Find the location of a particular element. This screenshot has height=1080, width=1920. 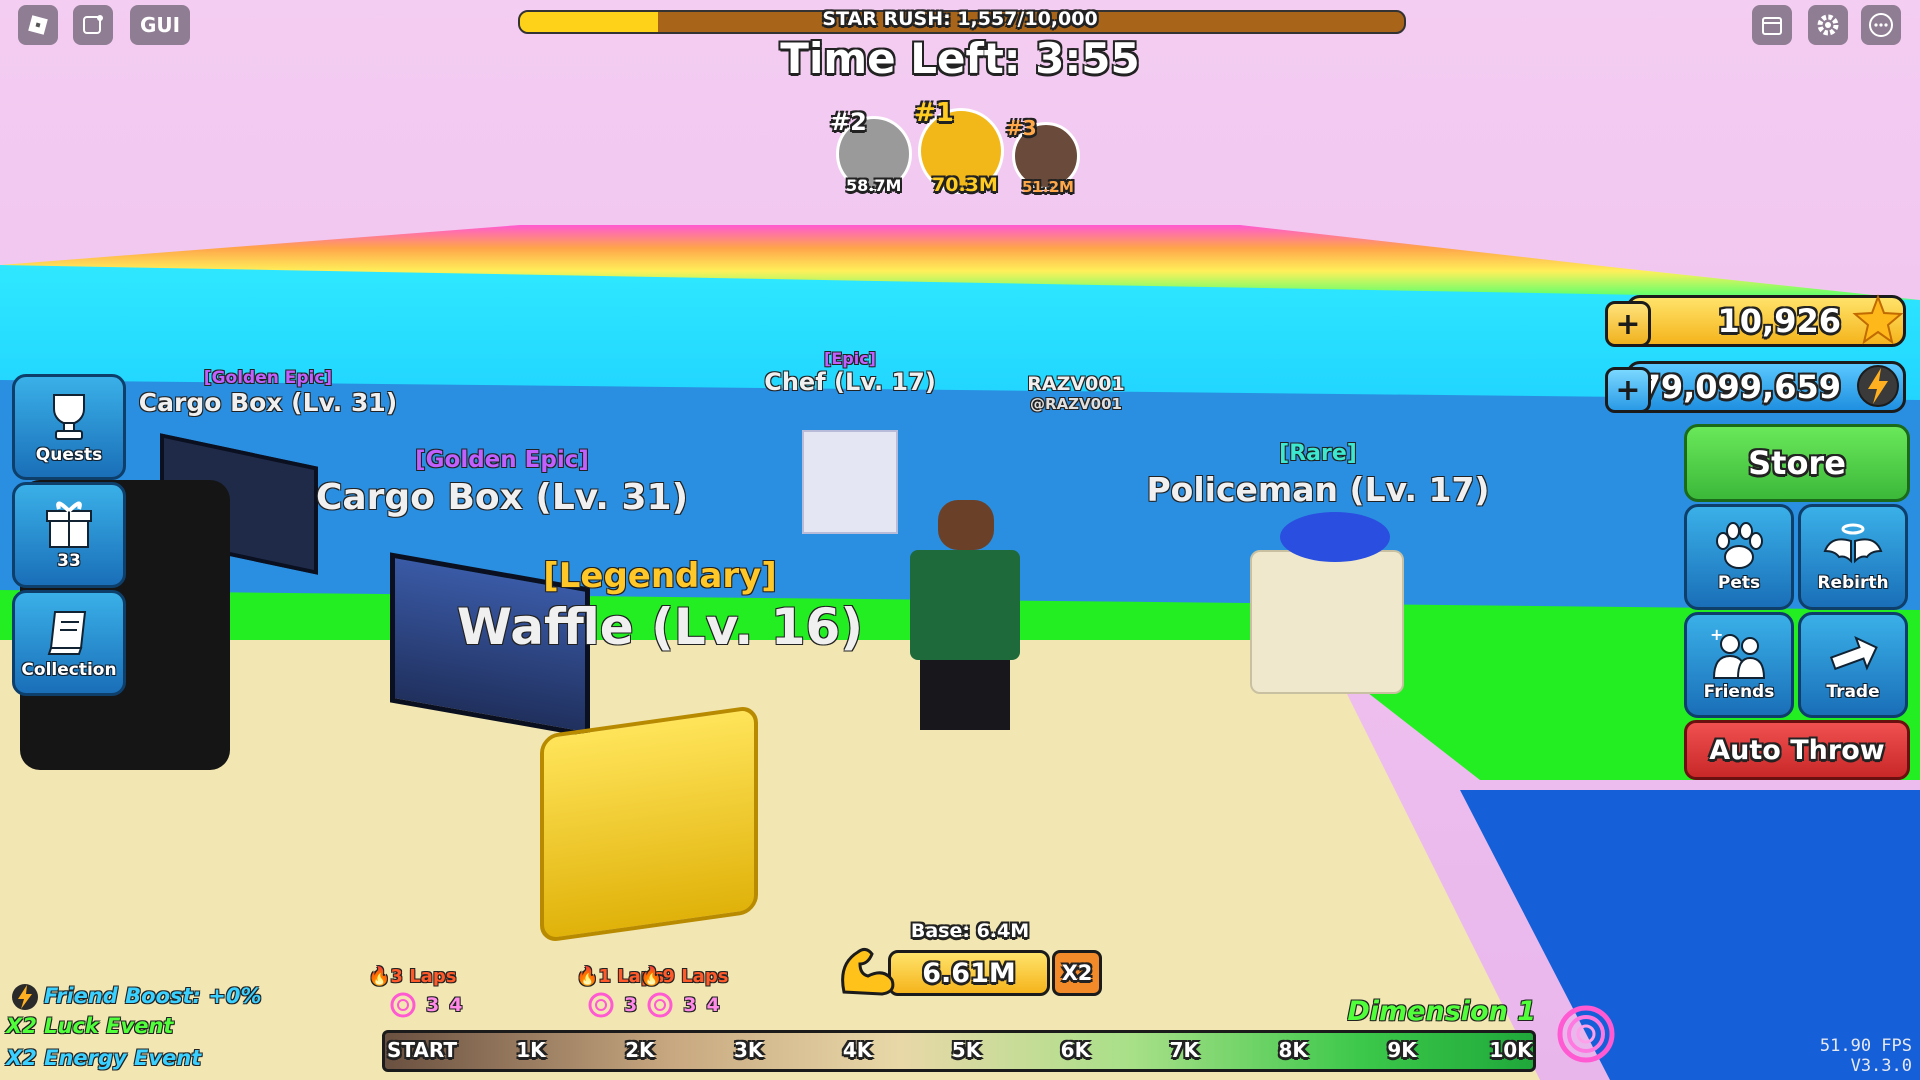

waffle-rarity: [Legendary] is located at coordinates (660, 576).